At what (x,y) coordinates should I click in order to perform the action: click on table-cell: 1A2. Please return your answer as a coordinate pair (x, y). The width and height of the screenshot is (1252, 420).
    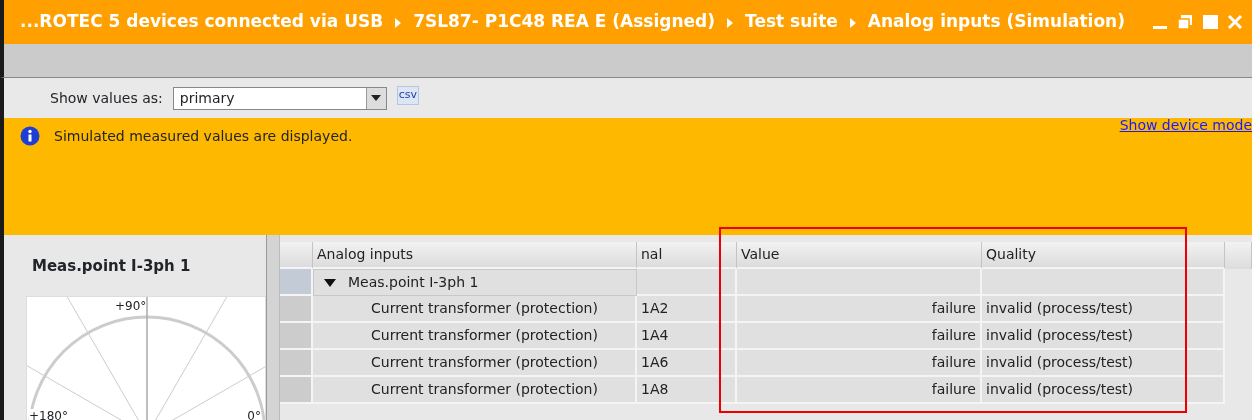
    Looking at the image, I should click on (687, 309).